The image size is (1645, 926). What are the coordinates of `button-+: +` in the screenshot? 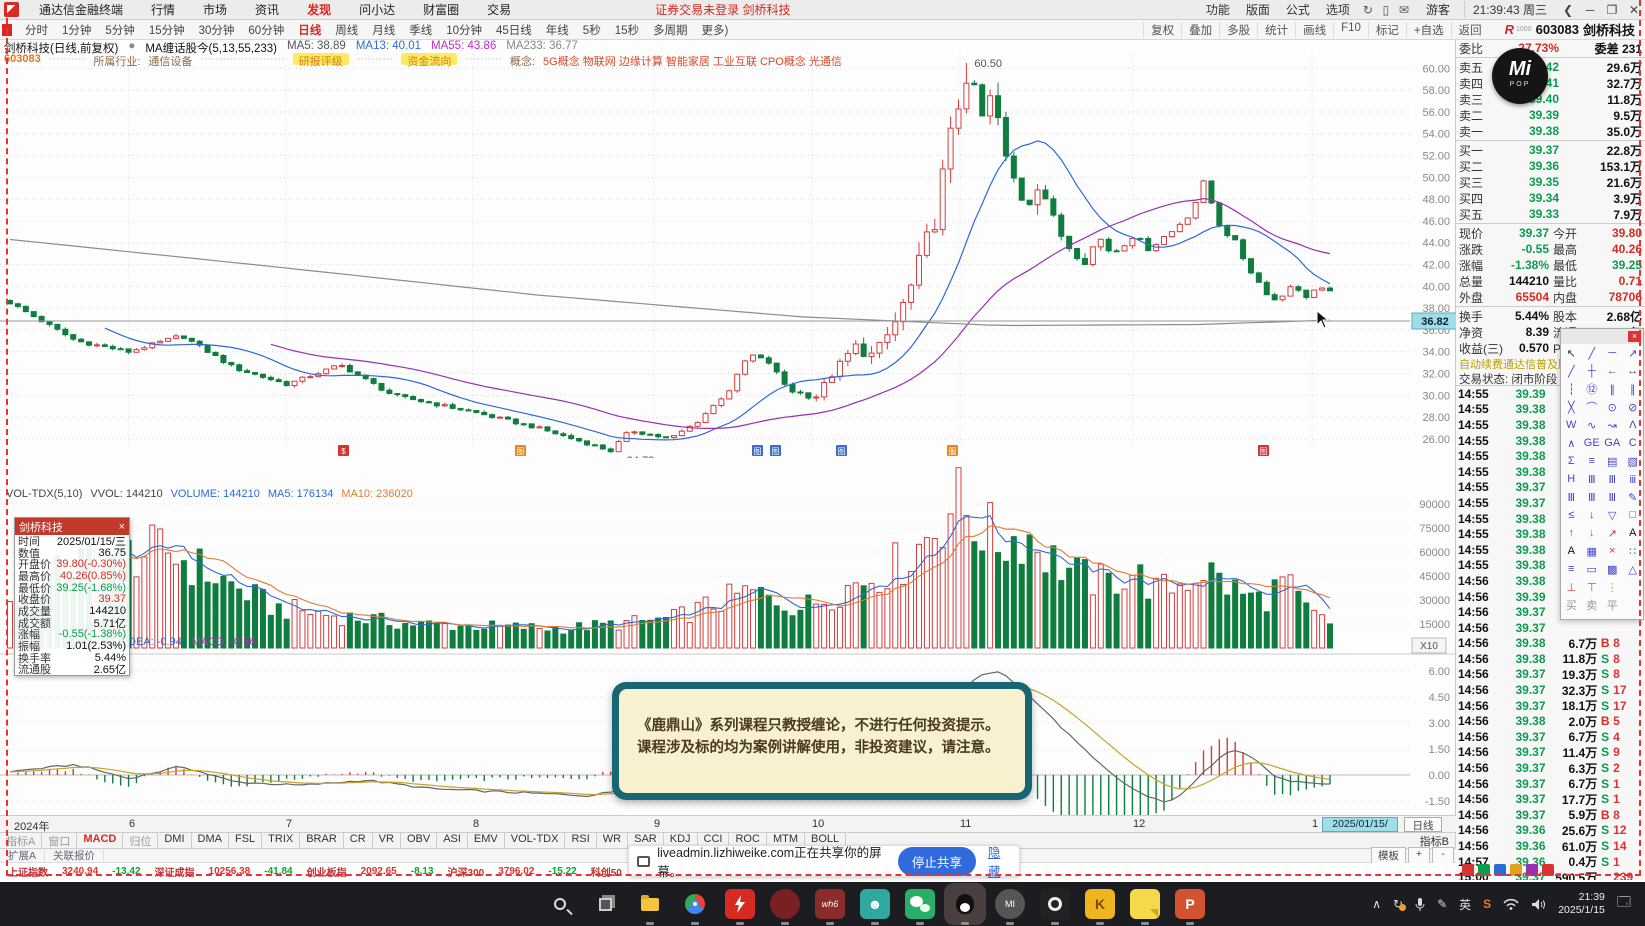 It's located at (1419, 855).